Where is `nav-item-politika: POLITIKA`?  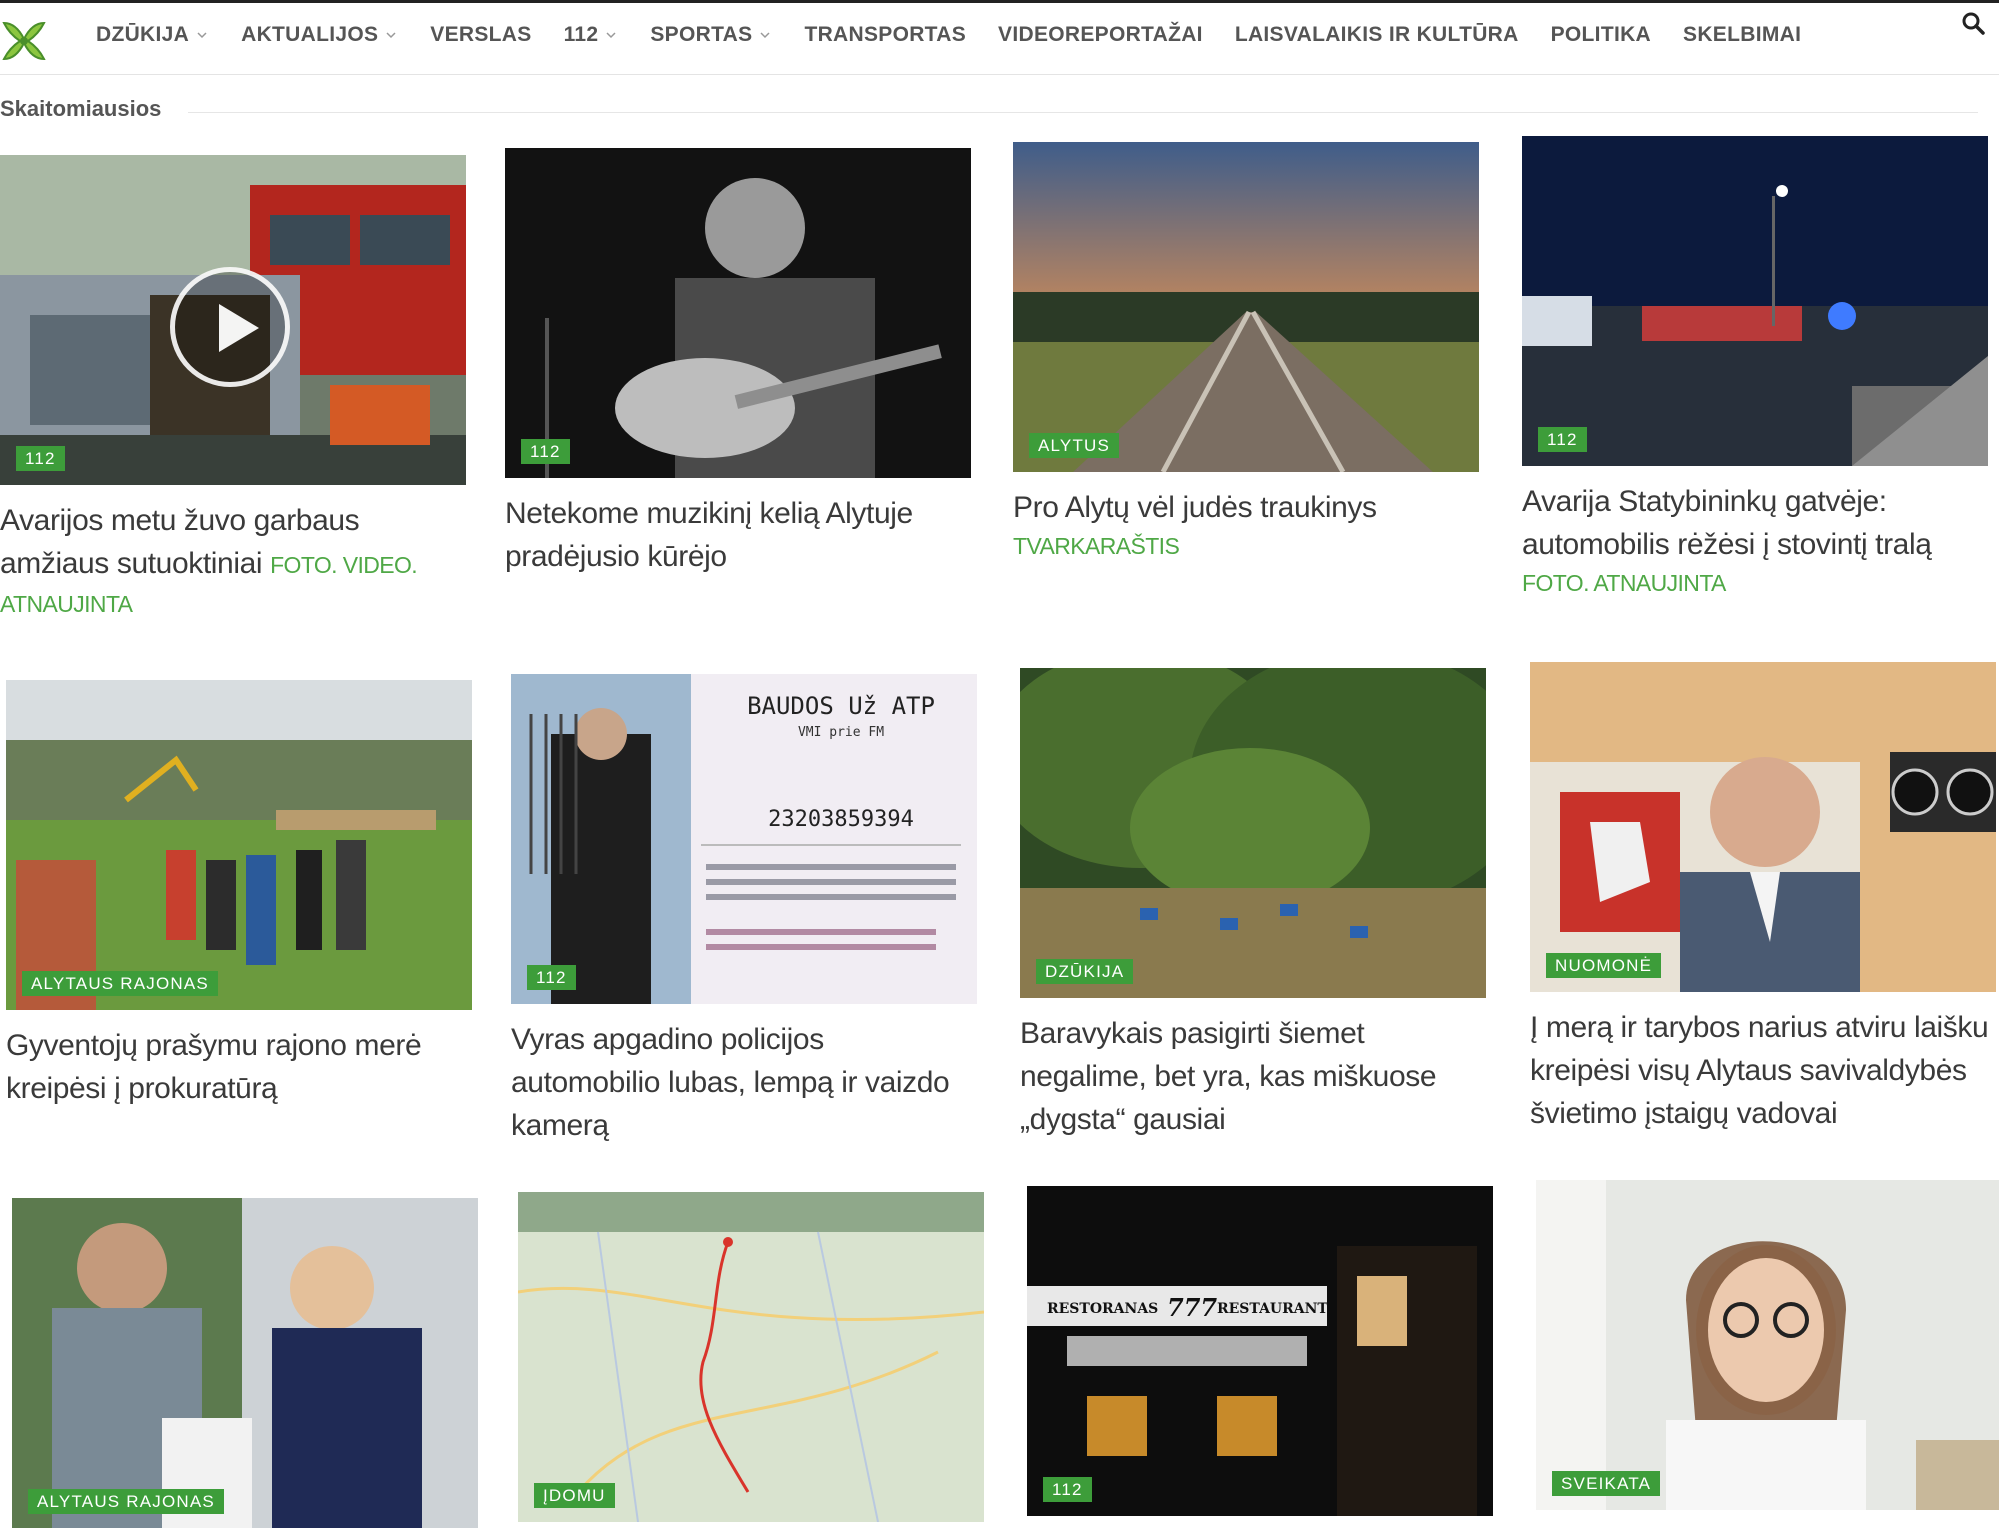 nav-item-politika: POLITIKA is located at coordinates (1601, 35).